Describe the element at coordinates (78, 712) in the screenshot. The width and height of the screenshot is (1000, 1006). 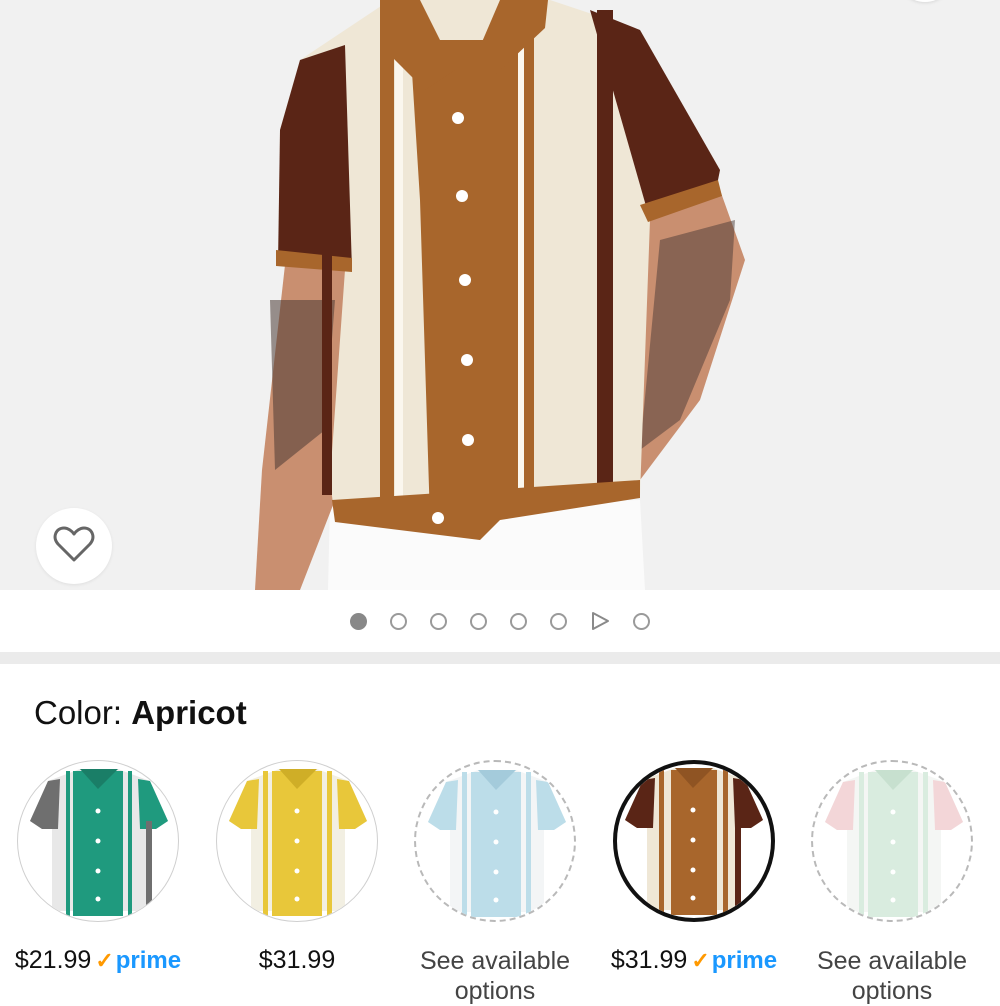
I see `color-label-prefix: Color:` at that location.